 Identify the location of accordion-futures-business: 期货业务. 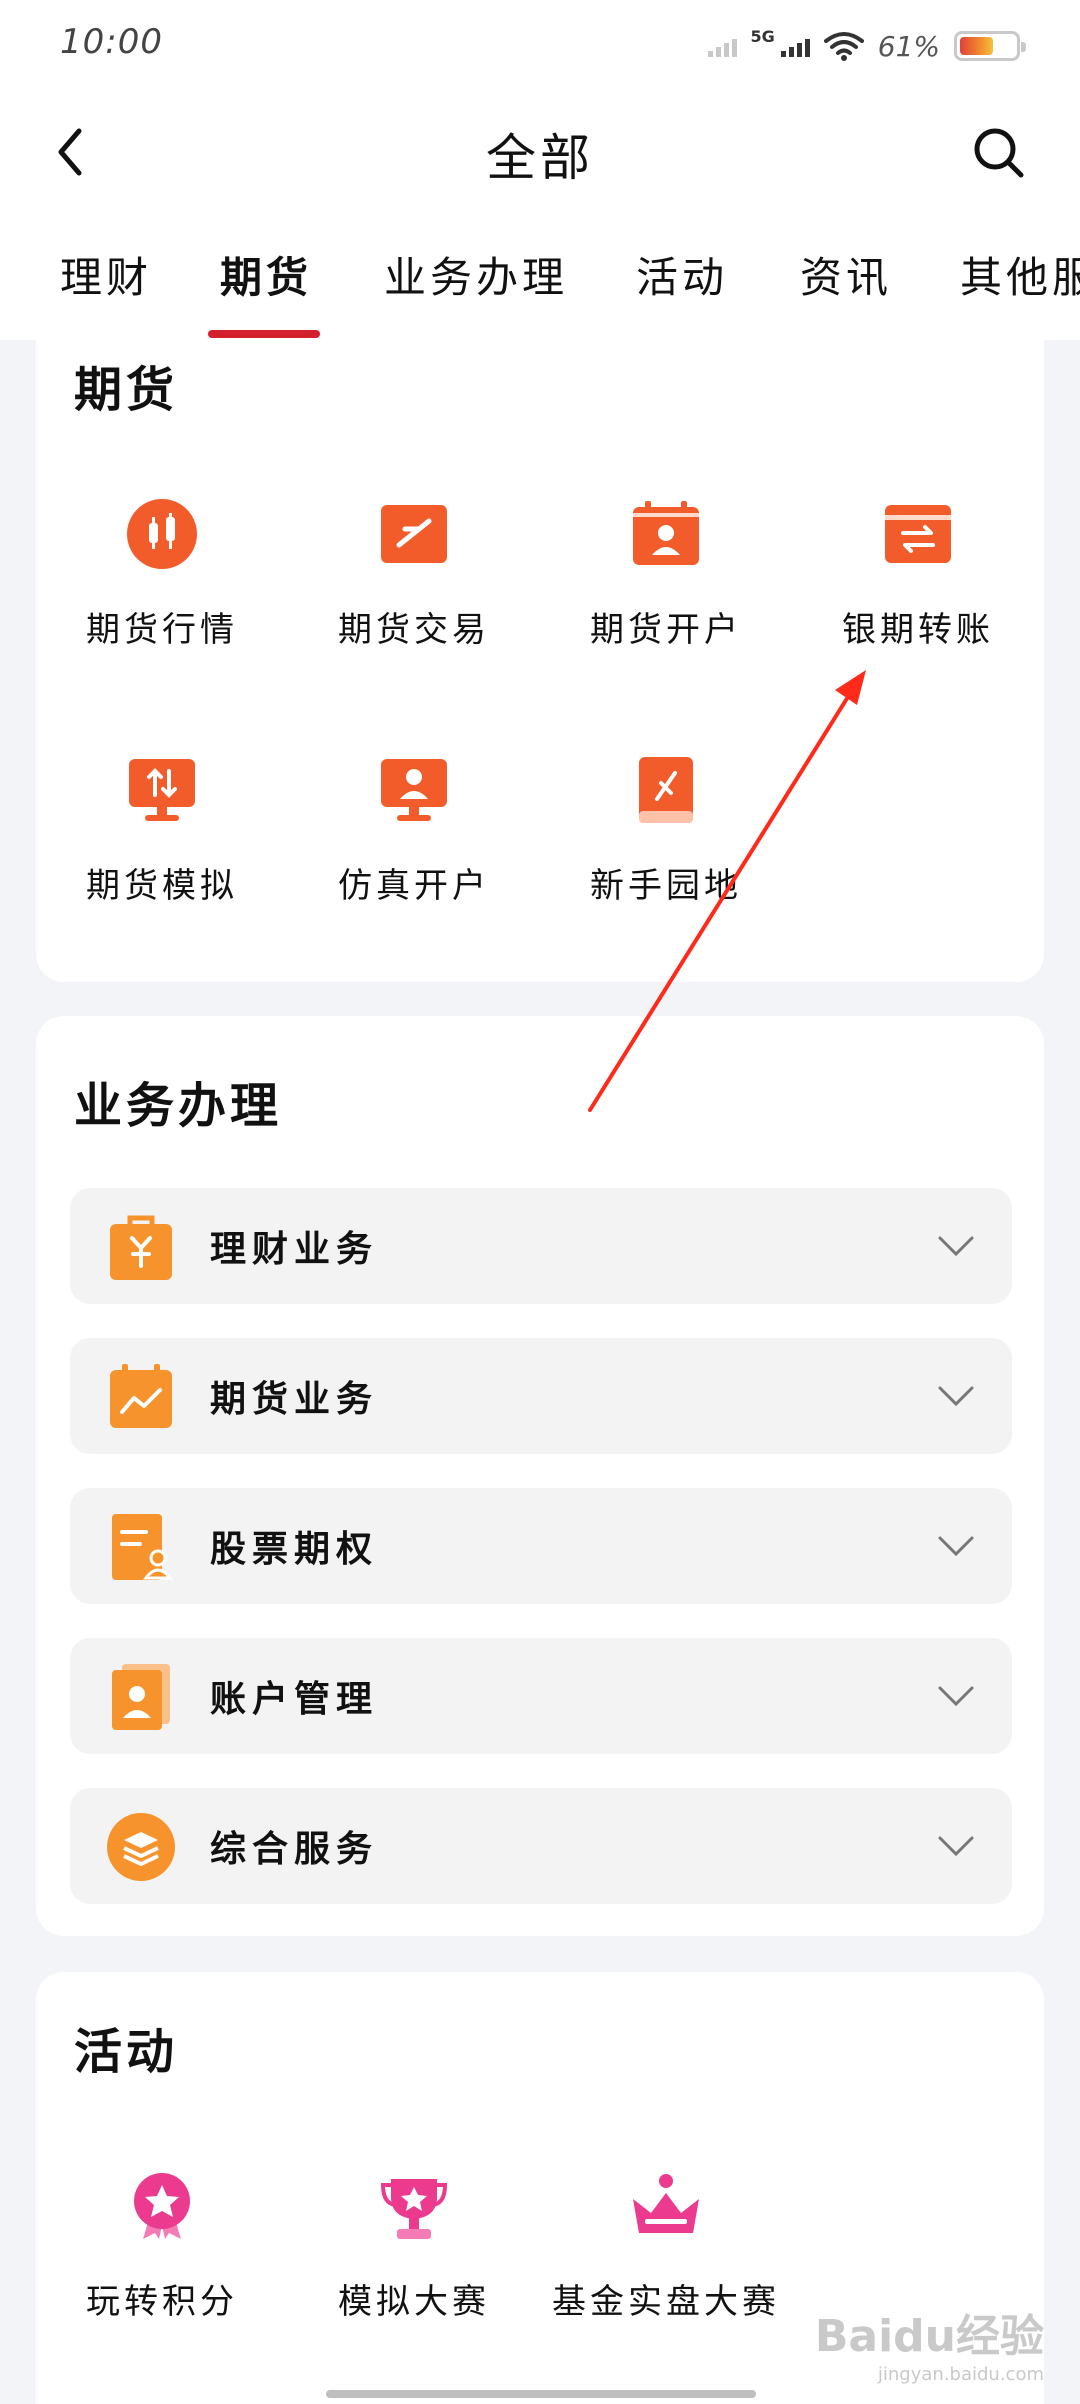
(541, 1396).